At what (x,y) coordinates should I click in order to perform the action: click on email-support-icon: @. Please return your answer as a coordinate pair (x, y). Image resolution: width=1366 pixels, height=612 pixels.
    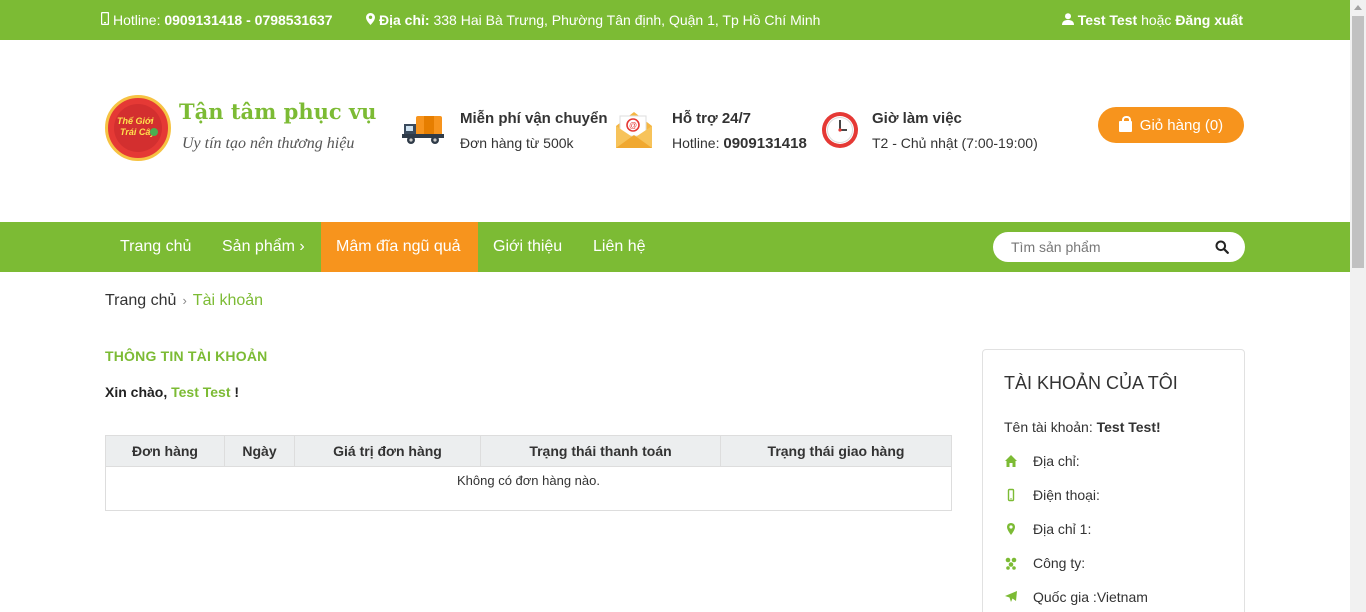
    Looking at the image, I should click on (636, 130).